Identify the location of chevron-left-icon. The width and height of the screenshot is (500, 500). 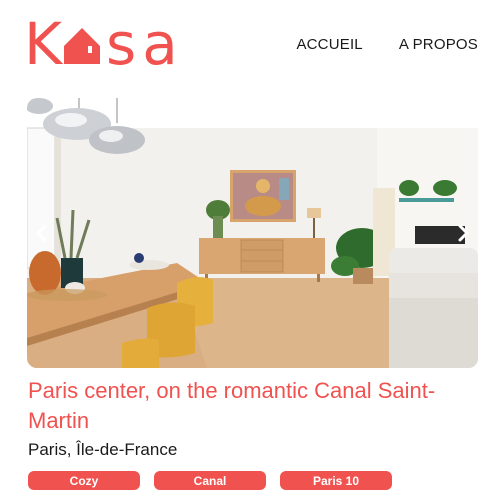
(42, 233).